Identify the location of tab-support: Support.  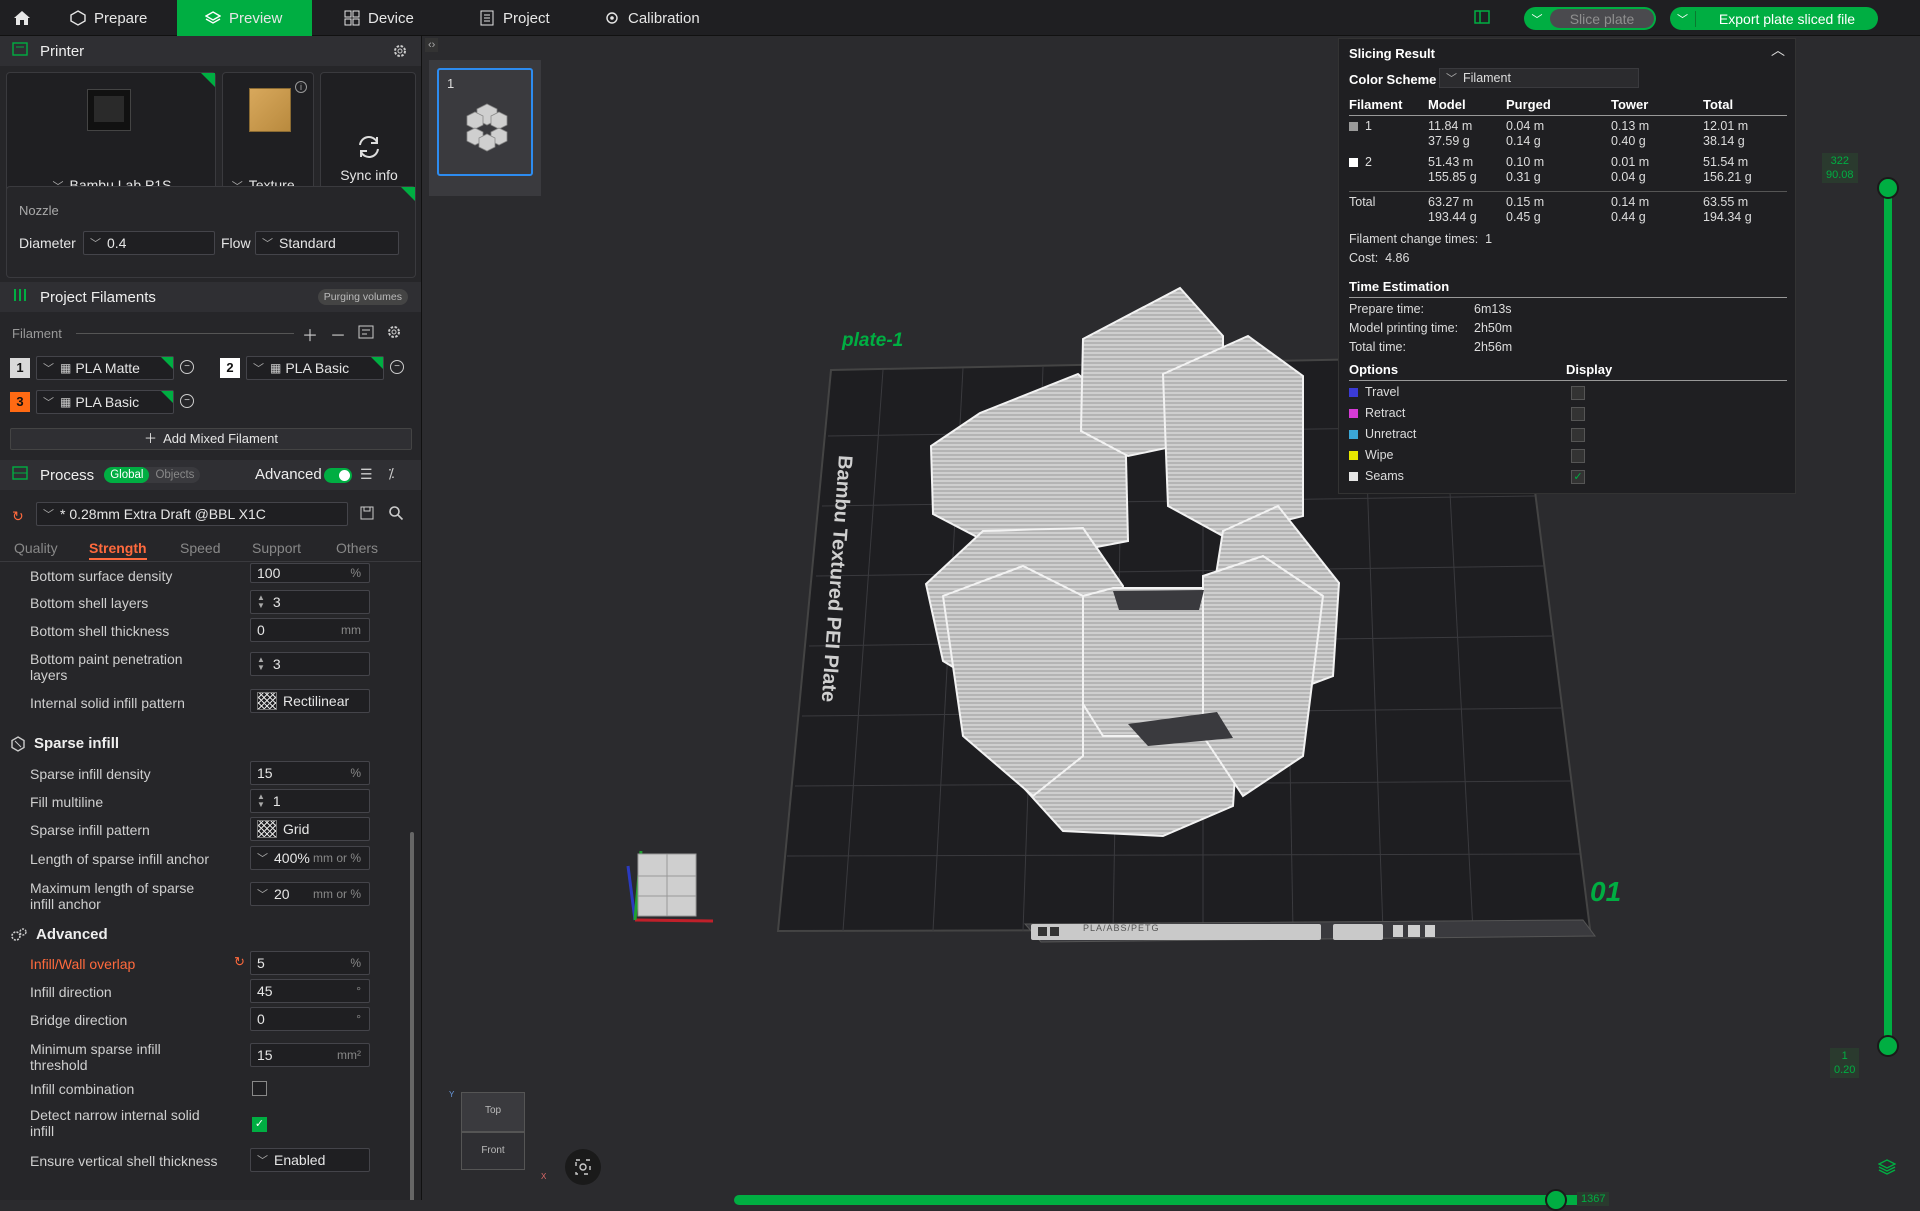
(276, 548).